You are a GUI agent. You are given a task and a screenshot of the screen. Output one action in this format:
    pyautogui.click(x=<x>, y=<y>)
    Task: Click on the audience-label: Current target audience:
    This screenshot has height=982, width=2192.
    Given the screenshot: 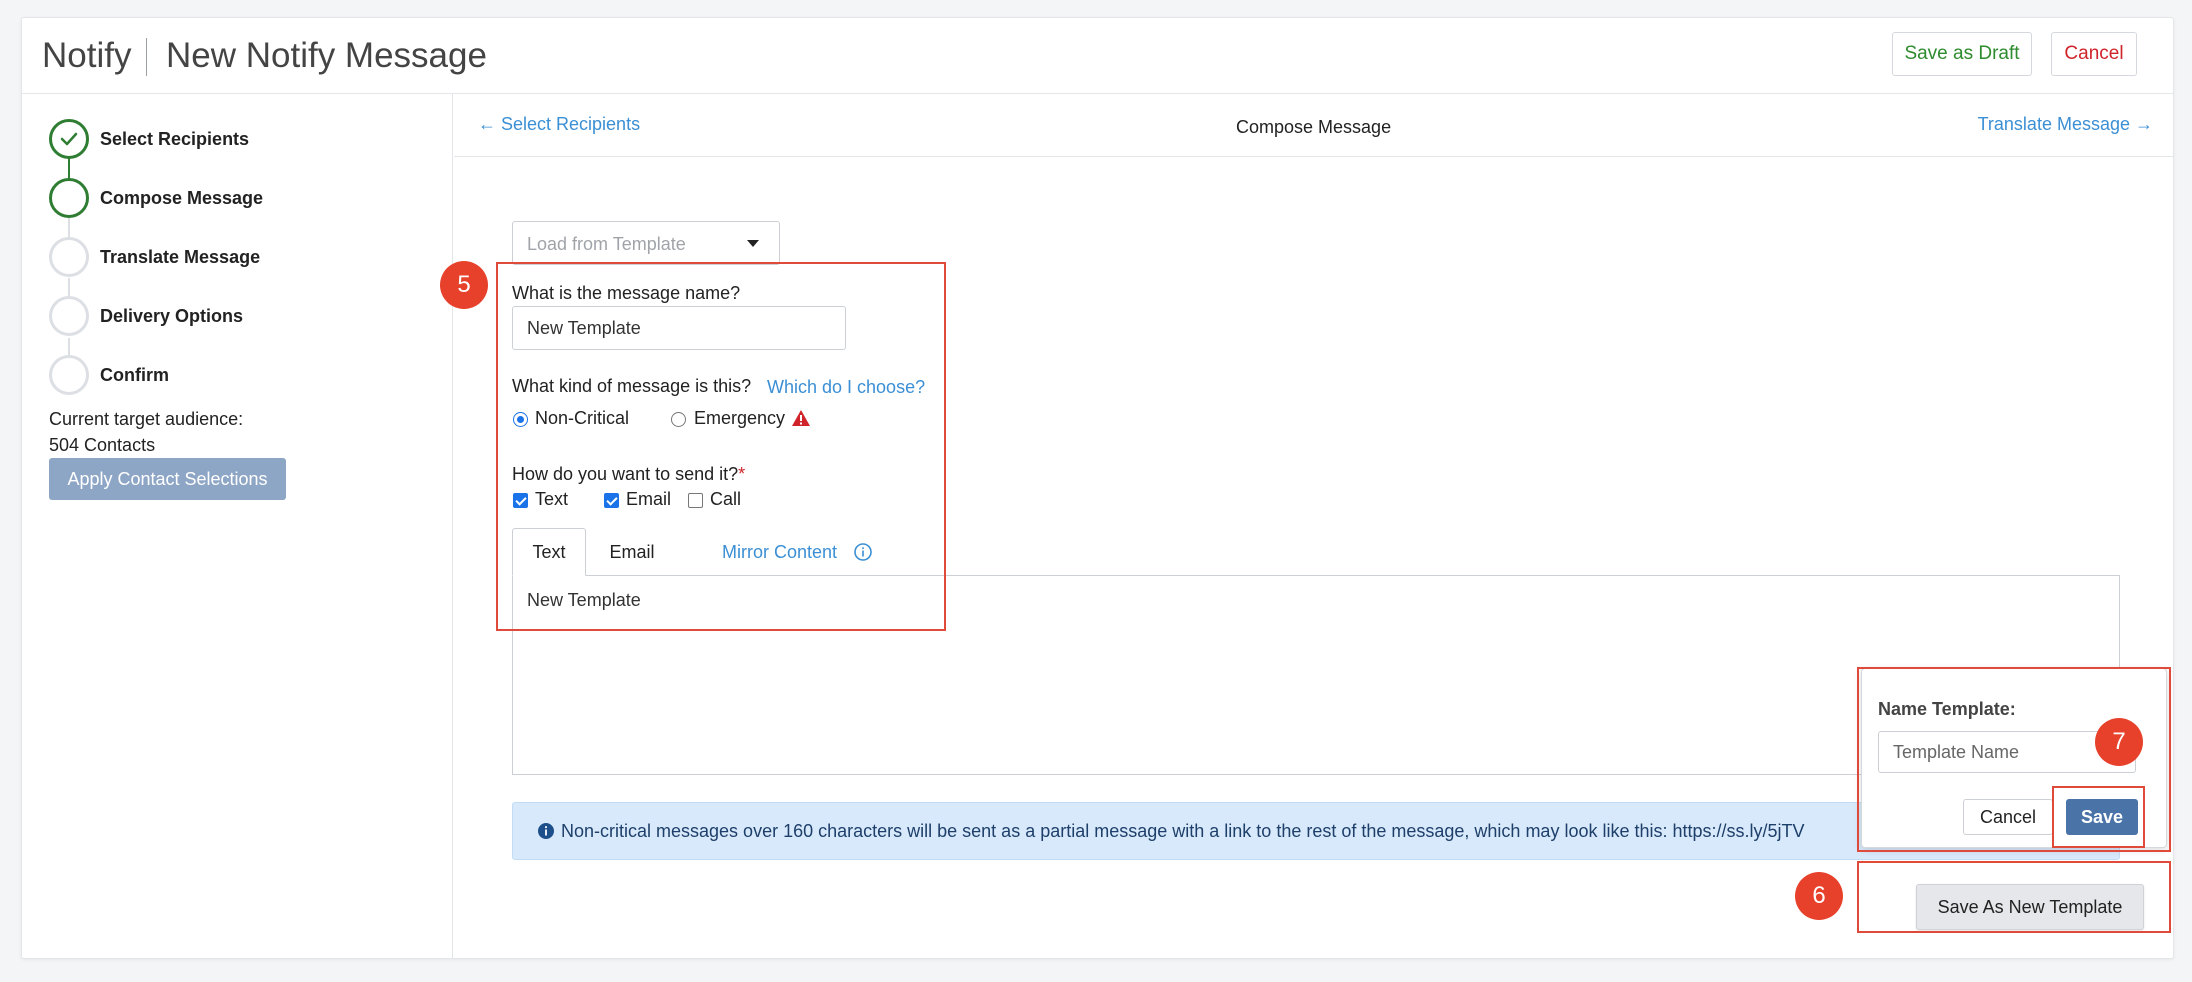 What is the action you would take?
    pyautogui.click(x=146, y=419)
    